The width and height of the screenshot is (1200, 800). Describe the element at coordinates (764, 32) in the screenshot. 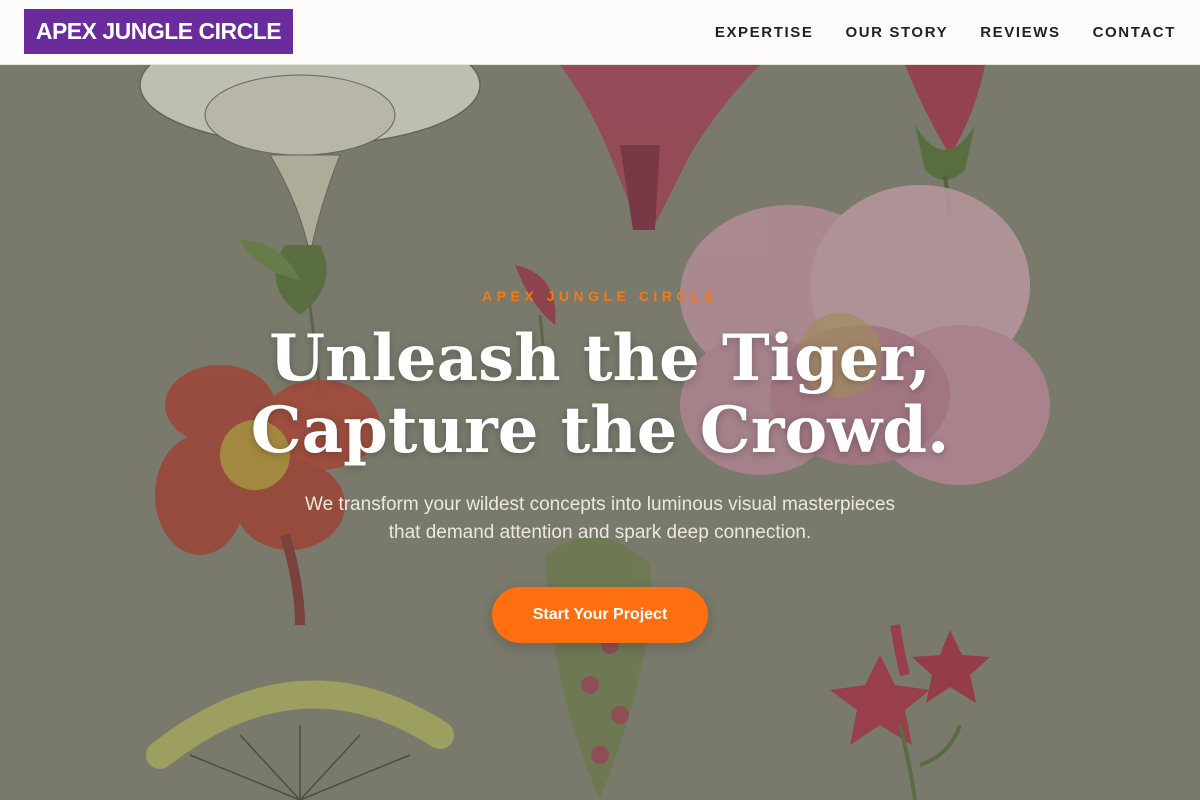

I see `nav-expertise: EXPERTISE` at that location.